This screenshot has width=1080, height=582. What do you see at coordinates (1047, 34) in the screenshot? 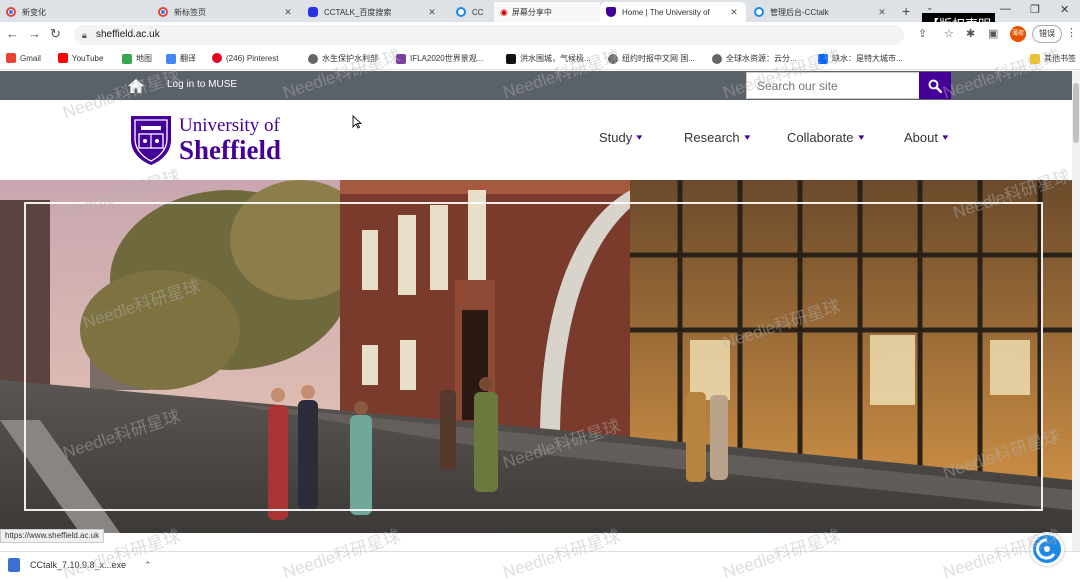
I see `error-button: 错误` at bounding box center [1047, 34].